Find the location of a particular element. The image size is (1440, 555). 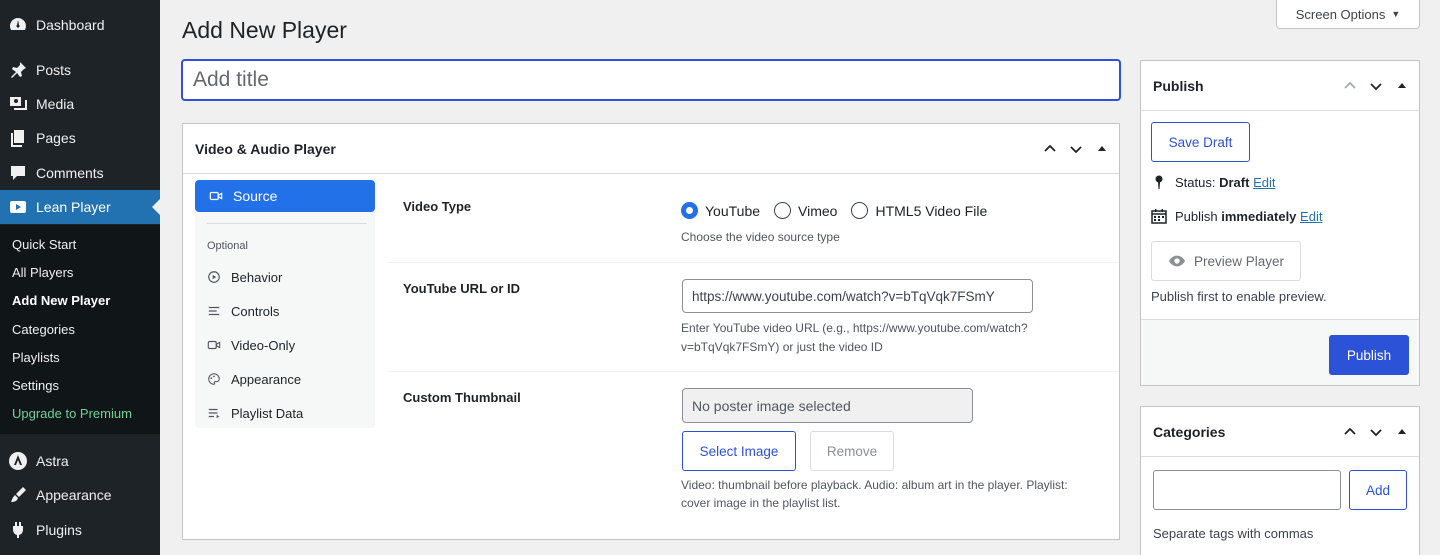

submenu-settings: Settings is located at coordinates (35, 385).